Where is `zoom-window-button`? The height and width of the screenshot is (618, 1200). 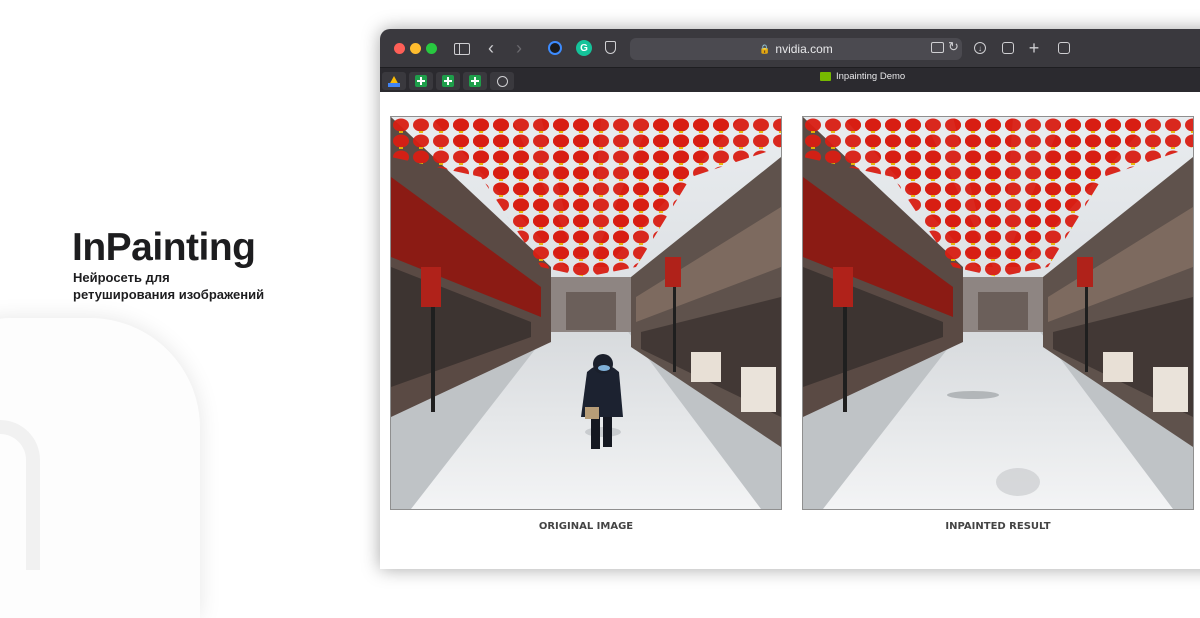 zoom-window-button is located at coordinates (431, 48).